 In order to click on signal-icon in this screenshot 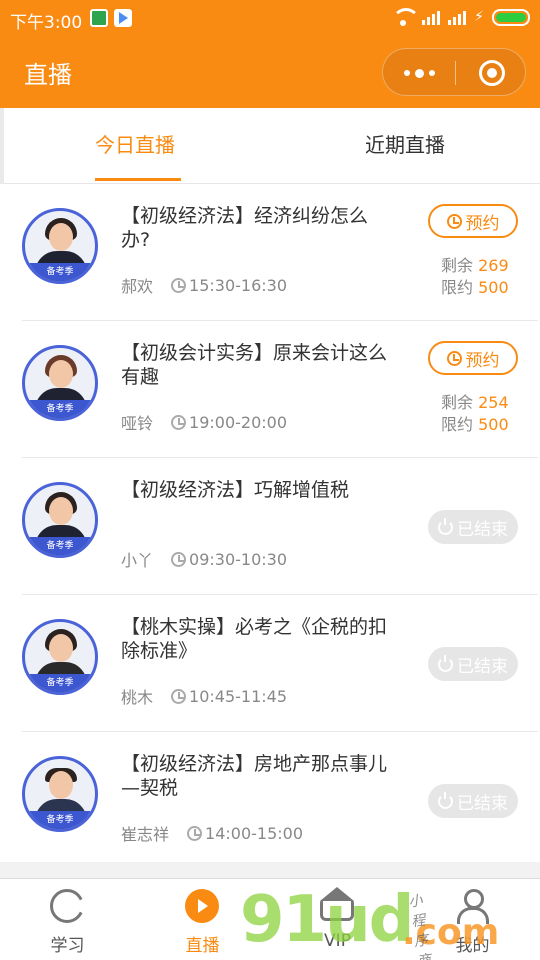, I will do `click(431, 17)`.